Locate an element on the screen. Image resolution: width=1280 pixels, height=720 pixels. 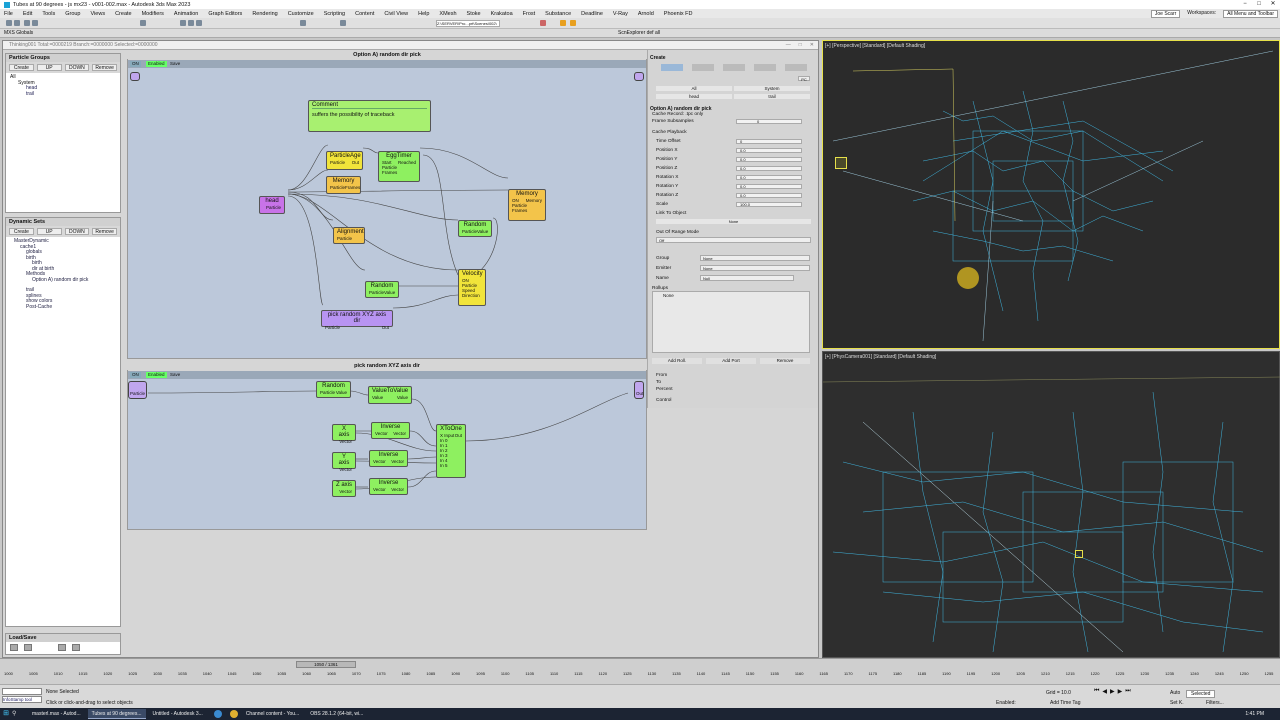
menu-frost: Frost is located at coordinates (529, 14).